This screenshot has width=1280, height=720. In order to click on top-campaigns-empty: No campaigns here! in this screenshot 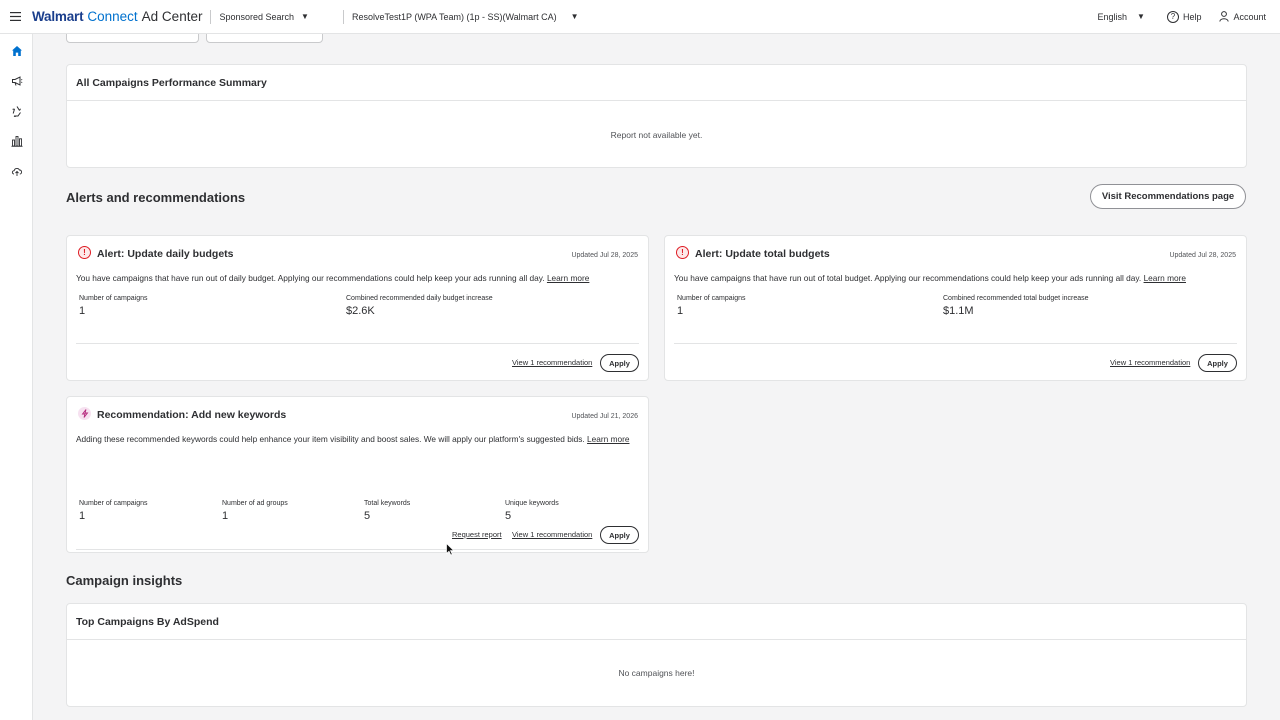, I will do `click(656, 673)`.